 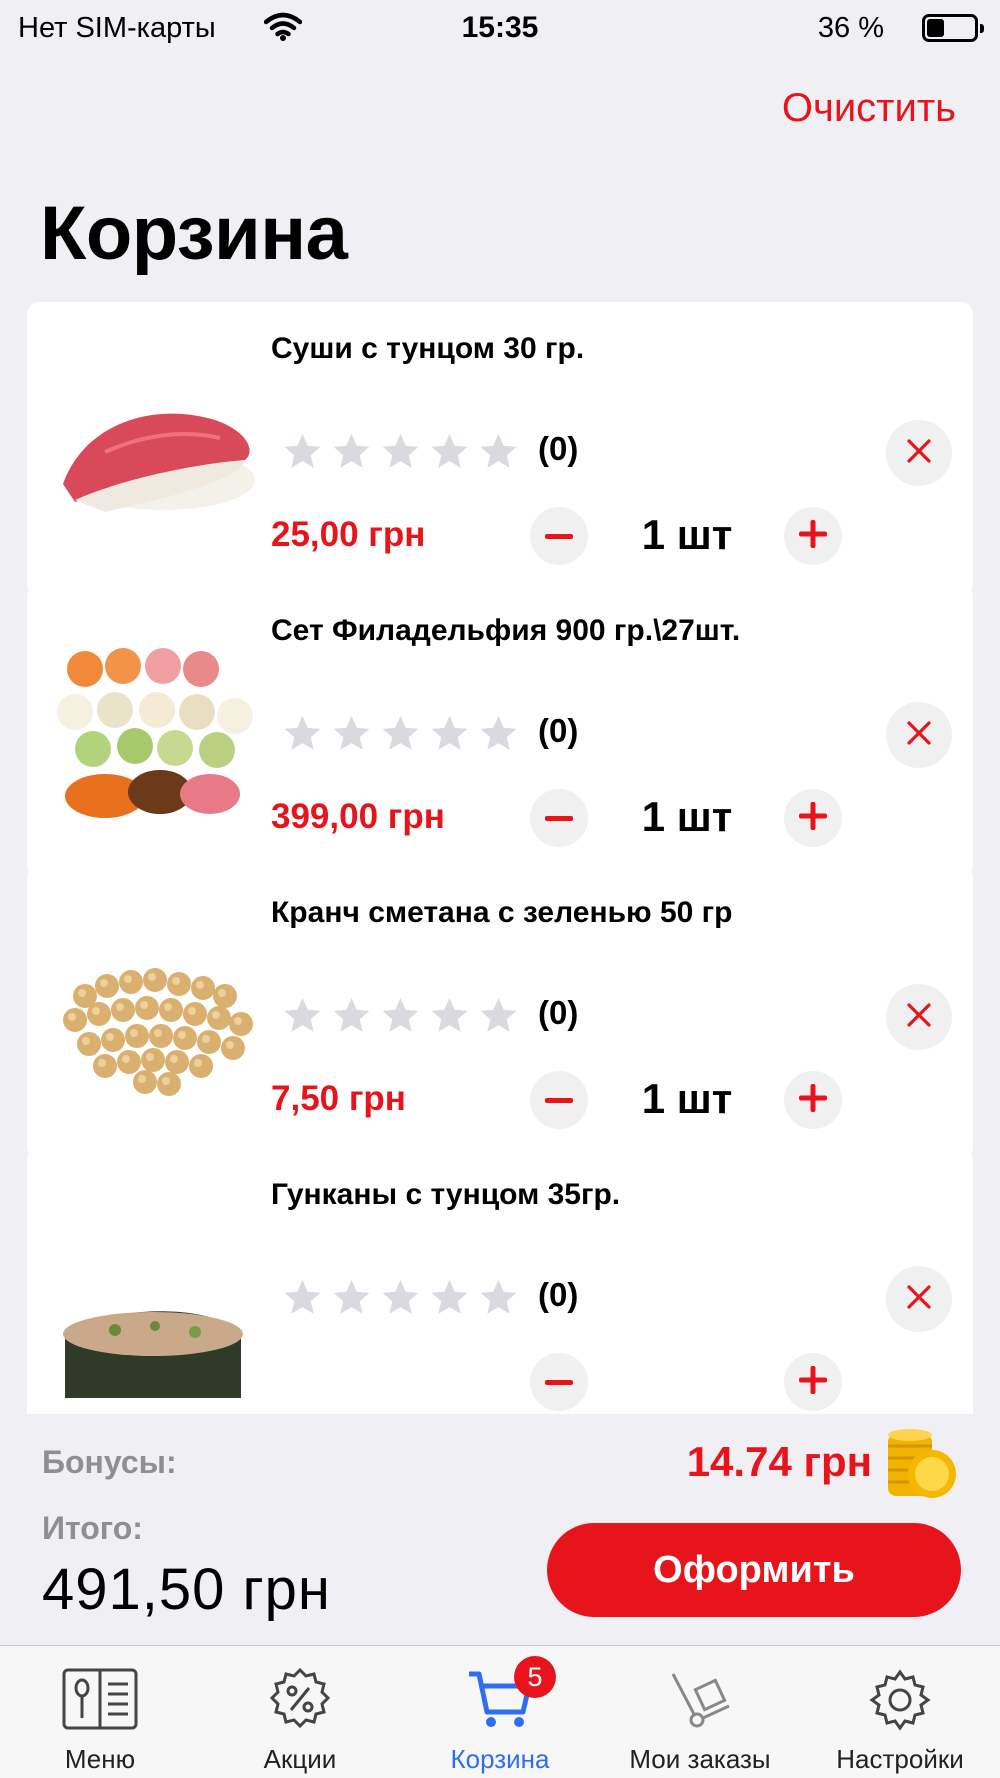 I want to click on cart-icon: 5, so click(x=509, y=1695).